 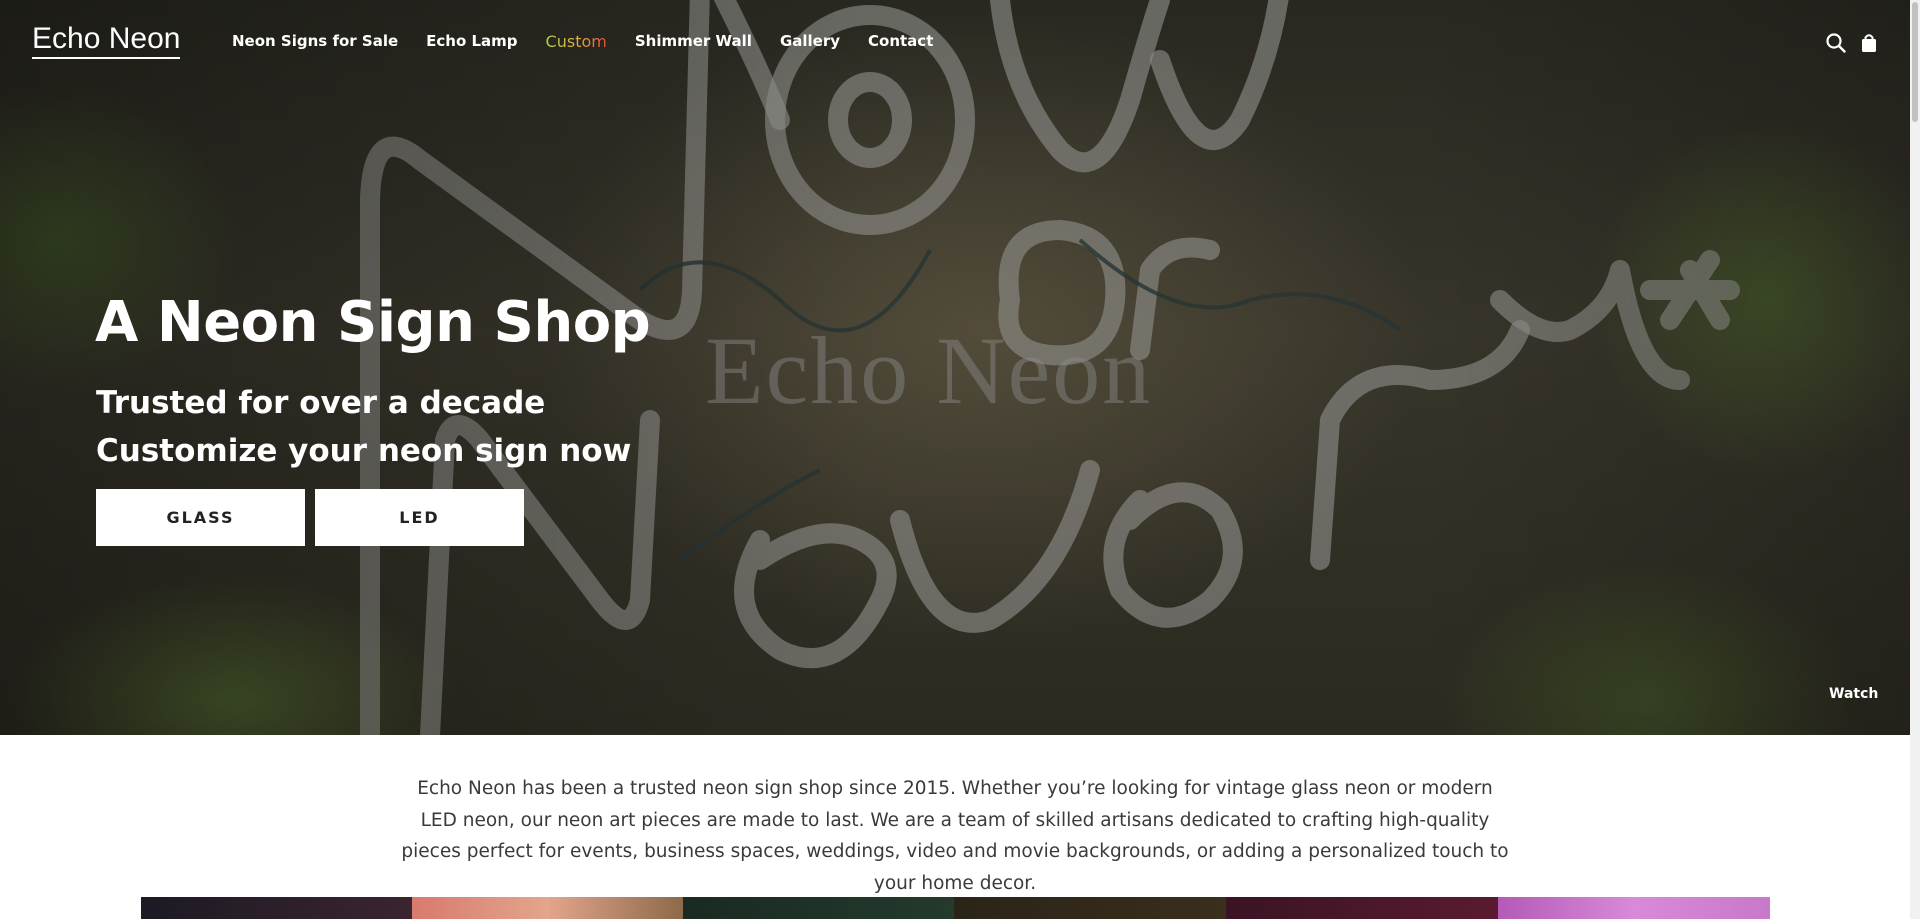 What do you see at coordinates (373, 322) in the screenshot?
I see `hero-title: A Neon Sign Shop` at bounding box center [373, 322].